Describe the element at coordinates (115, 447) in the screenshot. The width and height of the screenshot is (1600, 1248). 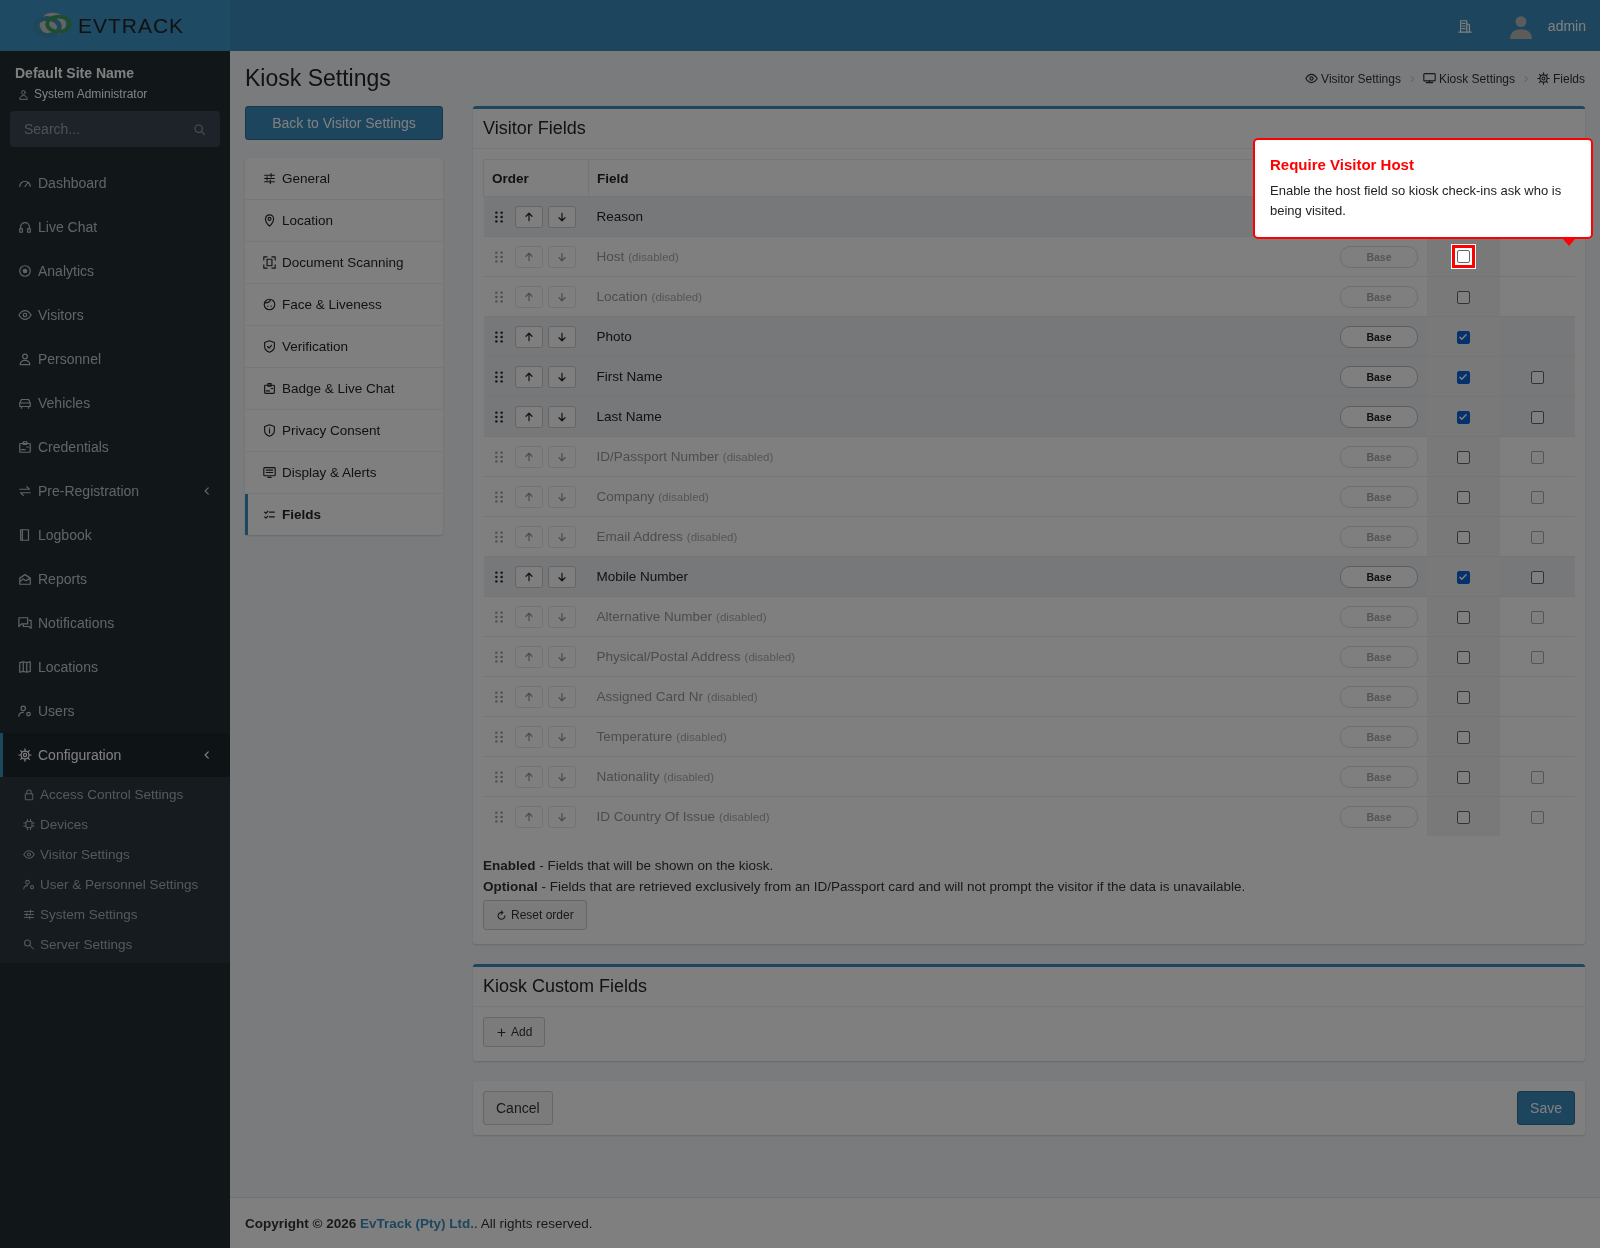
I see `nav-item: Credentials` at that location.